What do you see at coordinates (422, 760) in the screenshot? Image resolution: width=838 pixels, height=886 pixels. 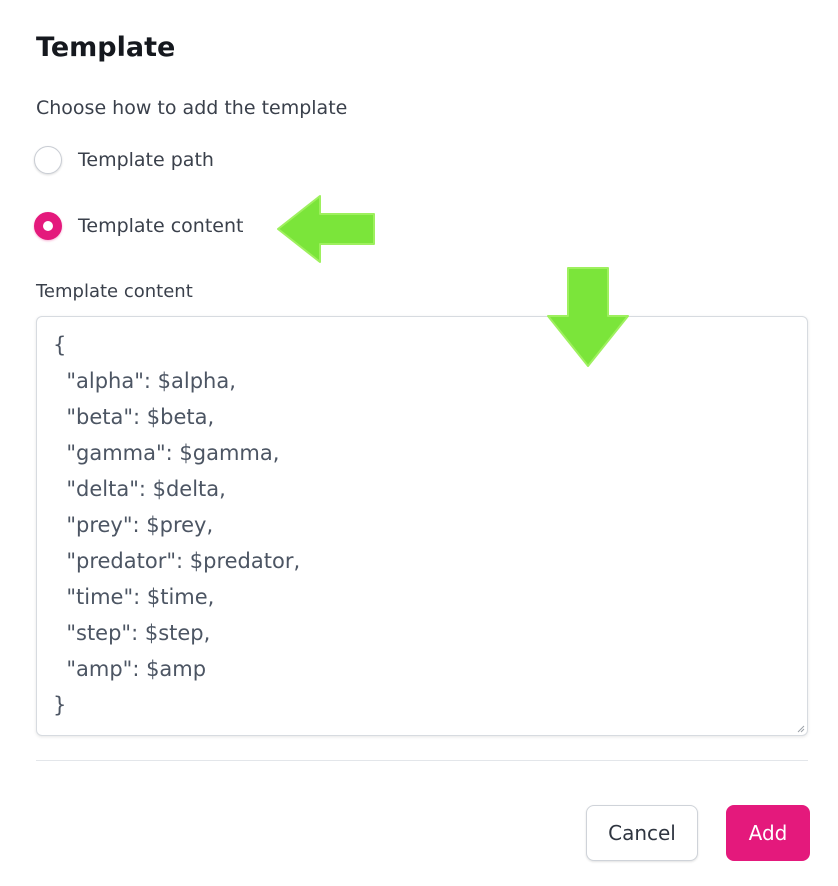 I see `footer-divider` at bounding box center [422, 760].